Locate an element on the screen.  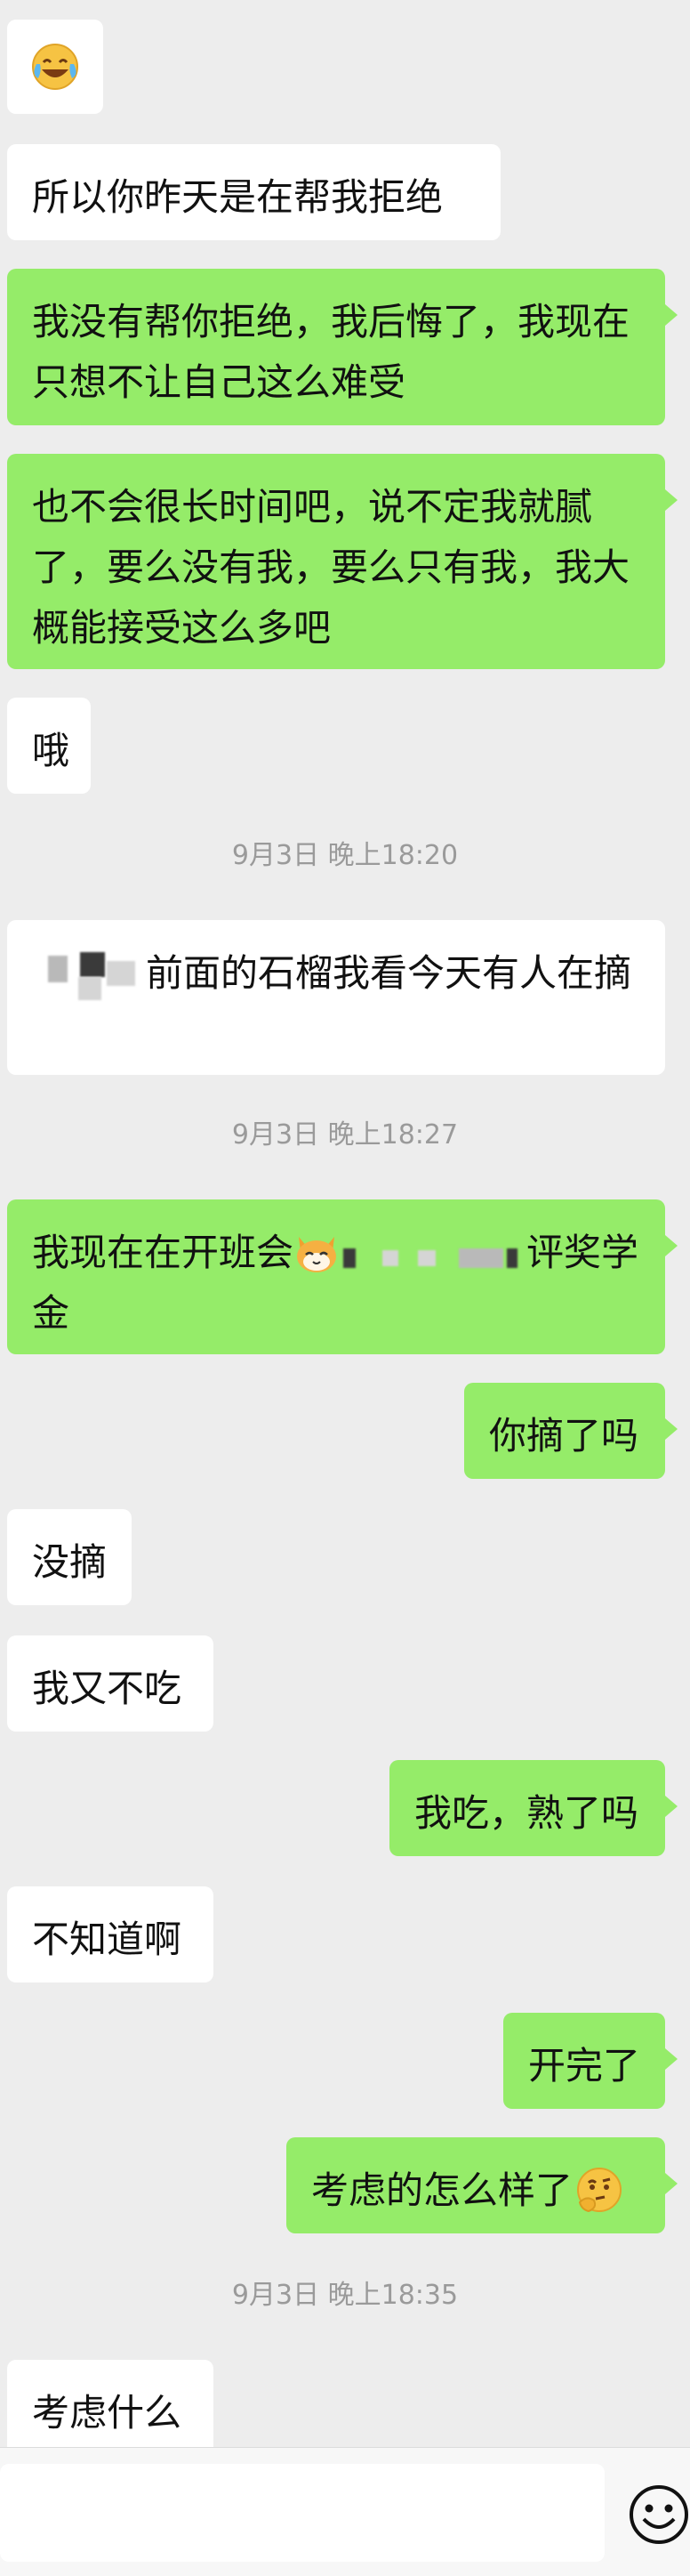
message-incoming: 前面的石榴我看今天有人在摘 is located at coordinates (336, 997).